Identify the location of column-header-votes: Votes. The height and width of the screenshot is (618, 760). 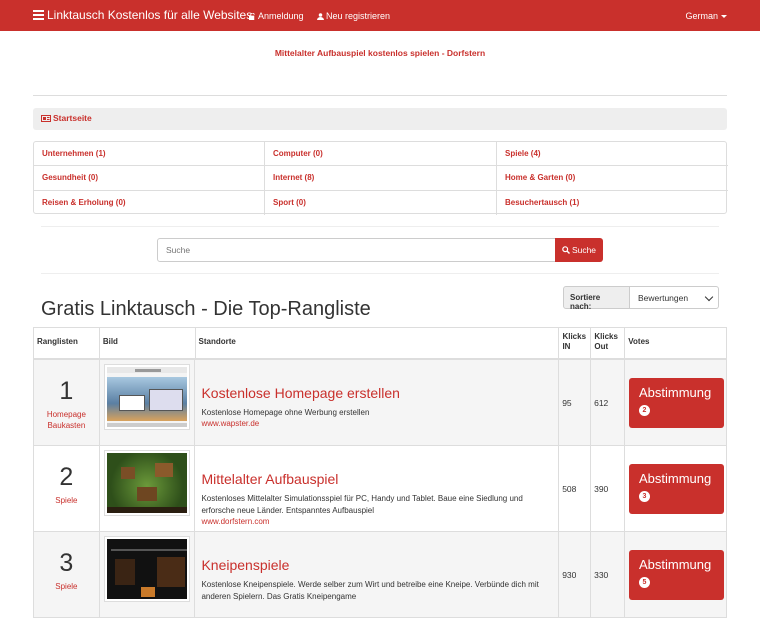
(639, 341).